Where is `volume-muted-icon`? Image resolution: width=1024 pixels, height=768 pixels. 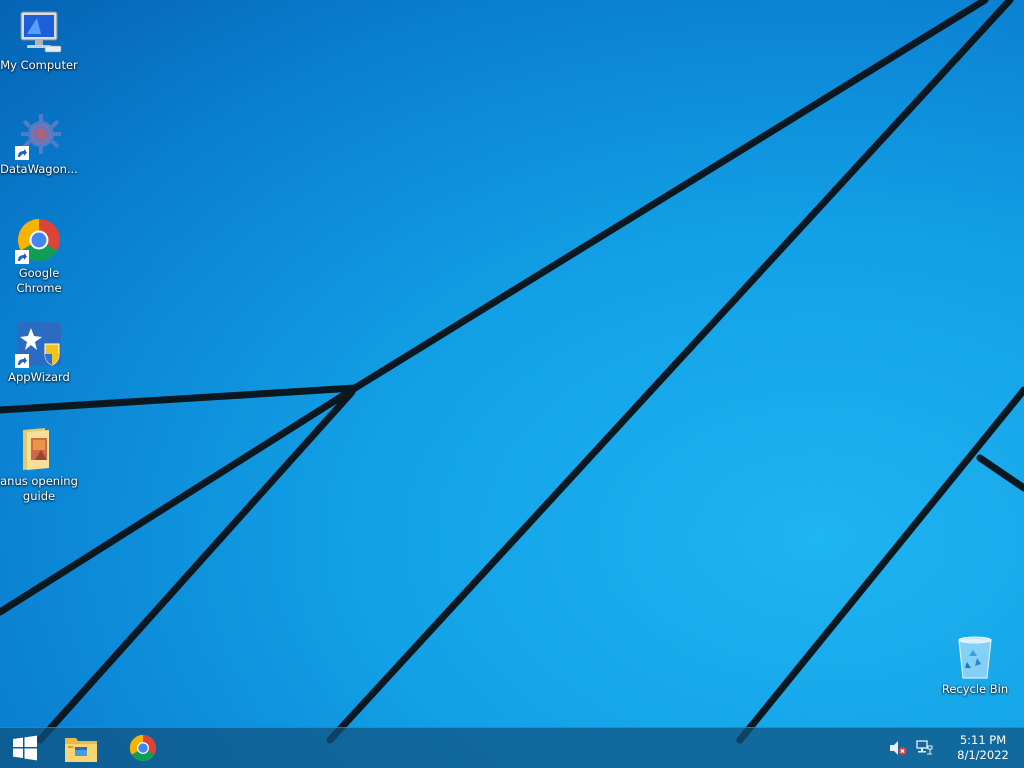 volume-muted-icon is located at coordinates (898, 748).